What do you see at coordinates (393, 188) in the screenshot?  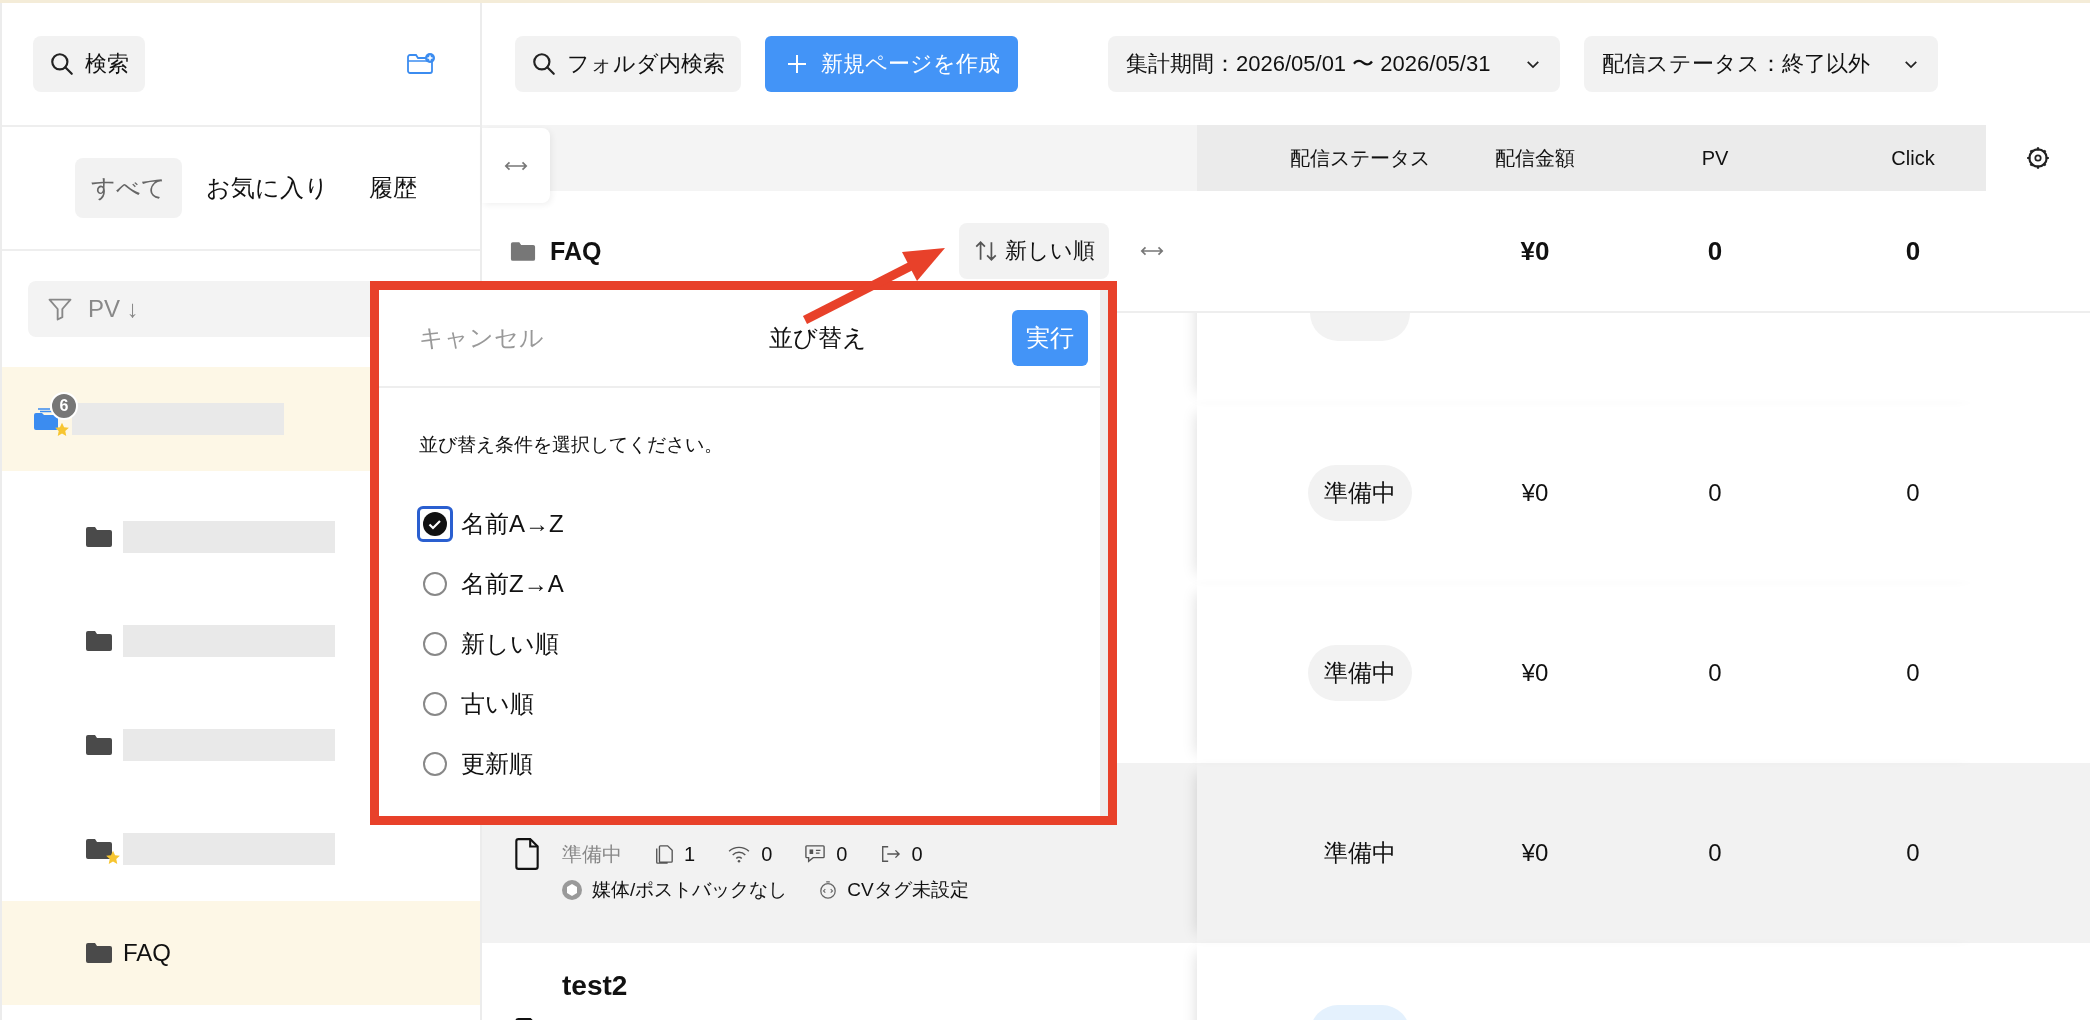 I see `sidebar-tab: 履歴` at bounding box center [393, 188].